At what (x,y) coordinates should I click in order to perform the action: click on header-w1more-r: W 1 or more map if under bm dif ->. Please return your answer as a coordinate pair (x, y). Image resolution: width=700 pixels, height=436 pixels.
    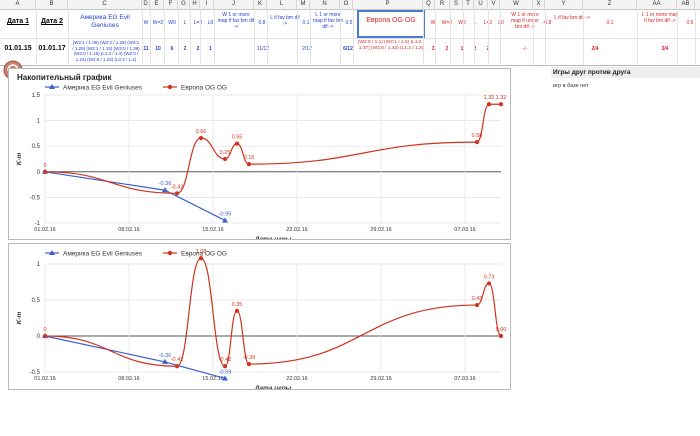
    Looking at the image, I should click on (525, 21).